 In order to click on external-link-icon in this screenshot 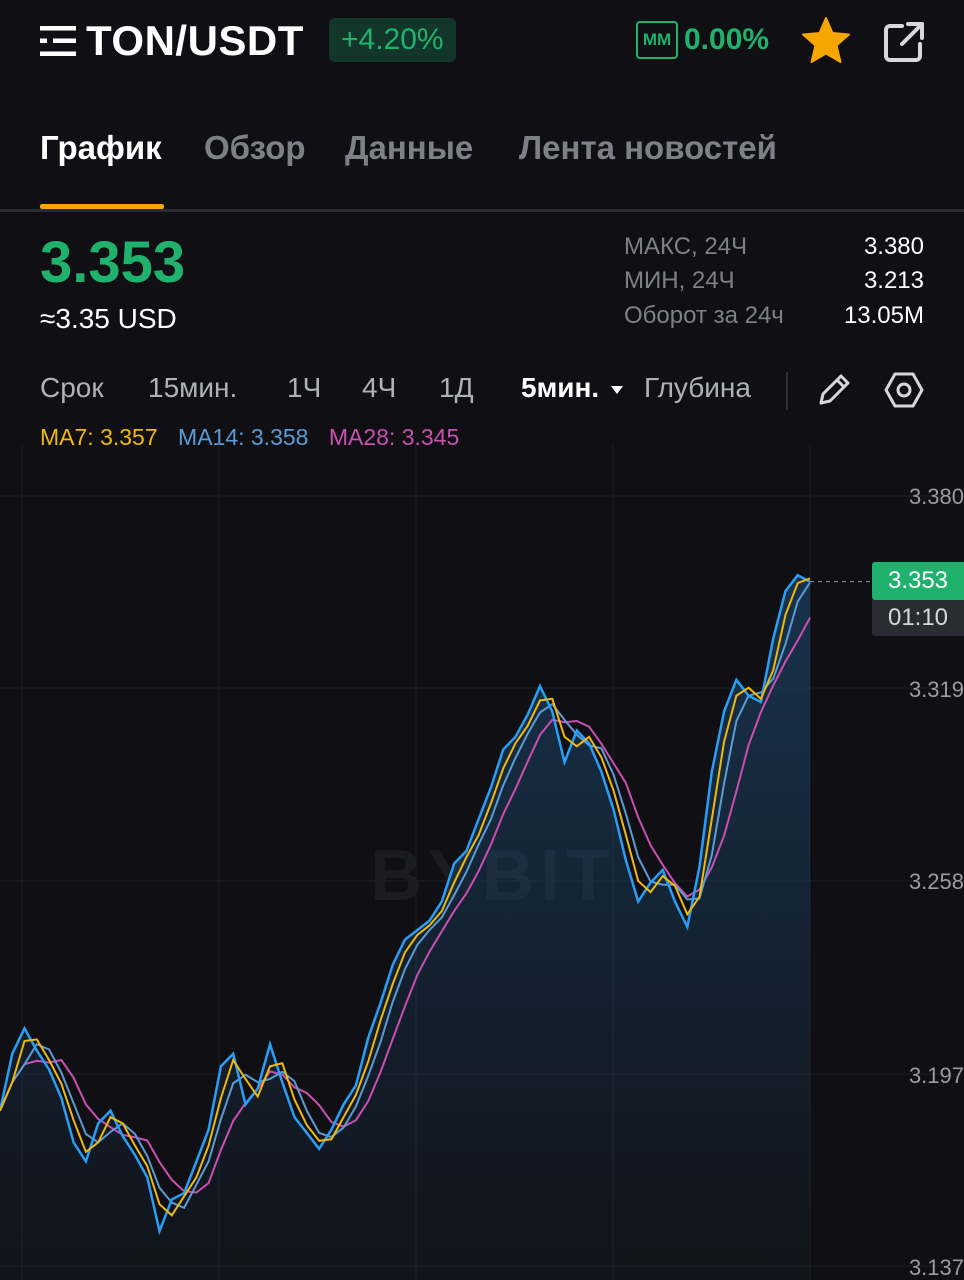, I will do `click(904, 42)`.